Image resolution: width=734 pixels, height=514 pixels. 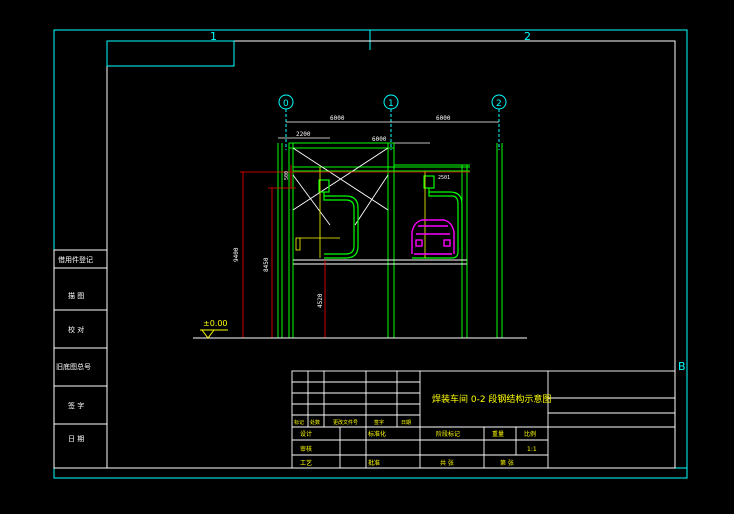 I want to click on dim-height-4520: 4520, so click(x=320, y=300).